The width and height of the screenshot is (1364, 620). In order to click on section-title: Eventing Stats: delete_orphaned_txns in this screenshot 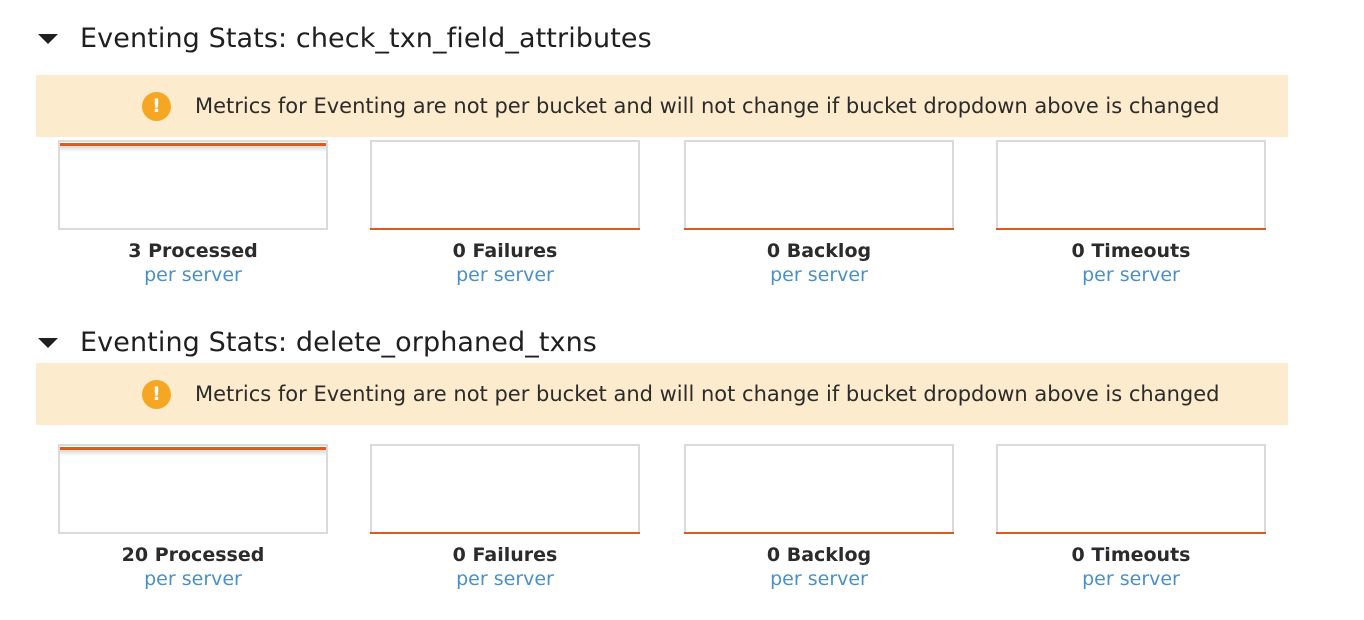, I will do `click(338, 342)`.